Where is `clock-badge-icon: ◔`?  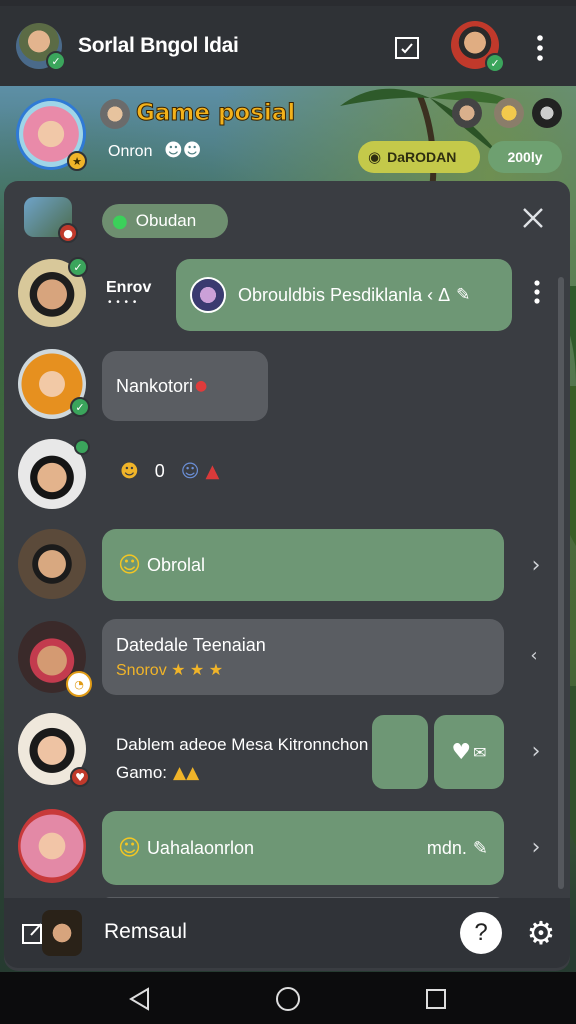 clock-badge-icon: ◔ is located at coordinates (79, 684).